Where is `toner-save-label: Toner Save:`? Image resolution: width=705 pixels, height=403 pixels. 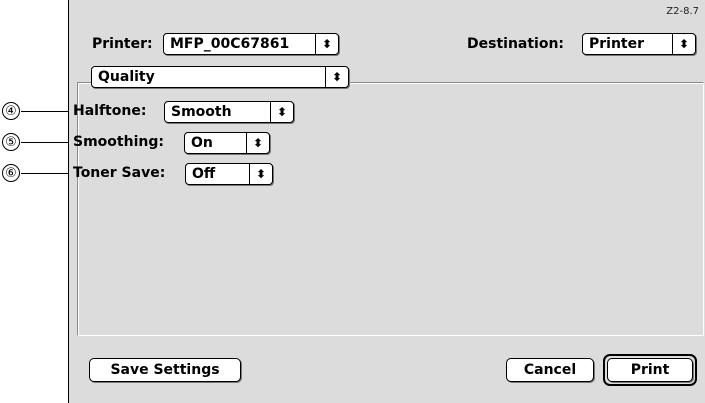 toner-save-label: Toner Save: is located at coordinates (119, 173).